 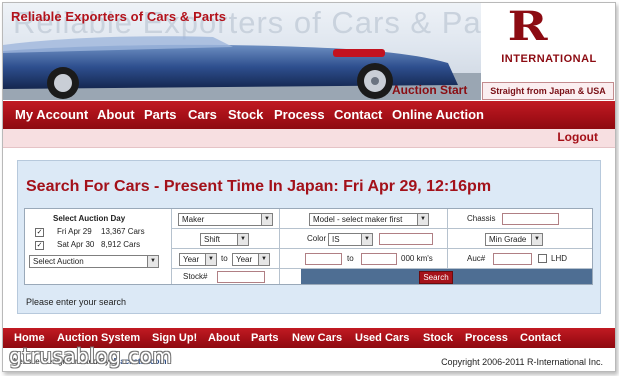 I want to click on stock-input, so click(x=241, y=277).